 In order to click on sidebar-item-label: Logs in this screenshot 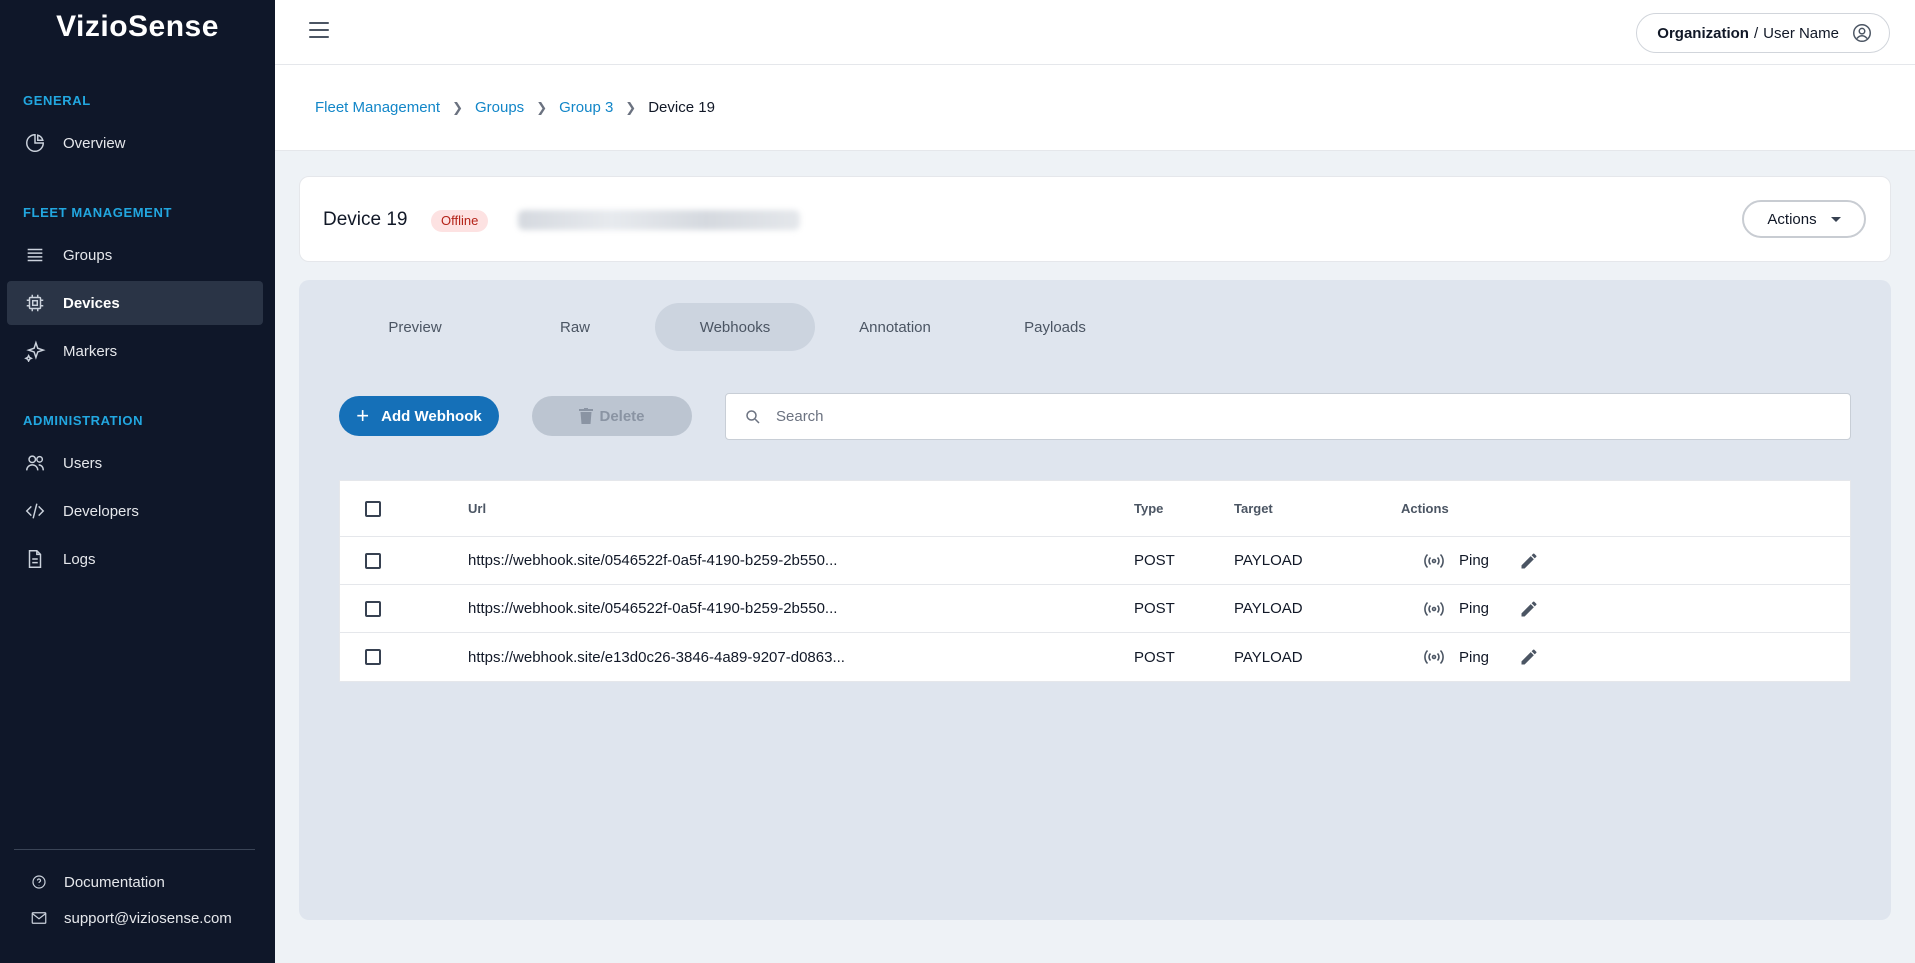, I will do `click(79, 559)`.